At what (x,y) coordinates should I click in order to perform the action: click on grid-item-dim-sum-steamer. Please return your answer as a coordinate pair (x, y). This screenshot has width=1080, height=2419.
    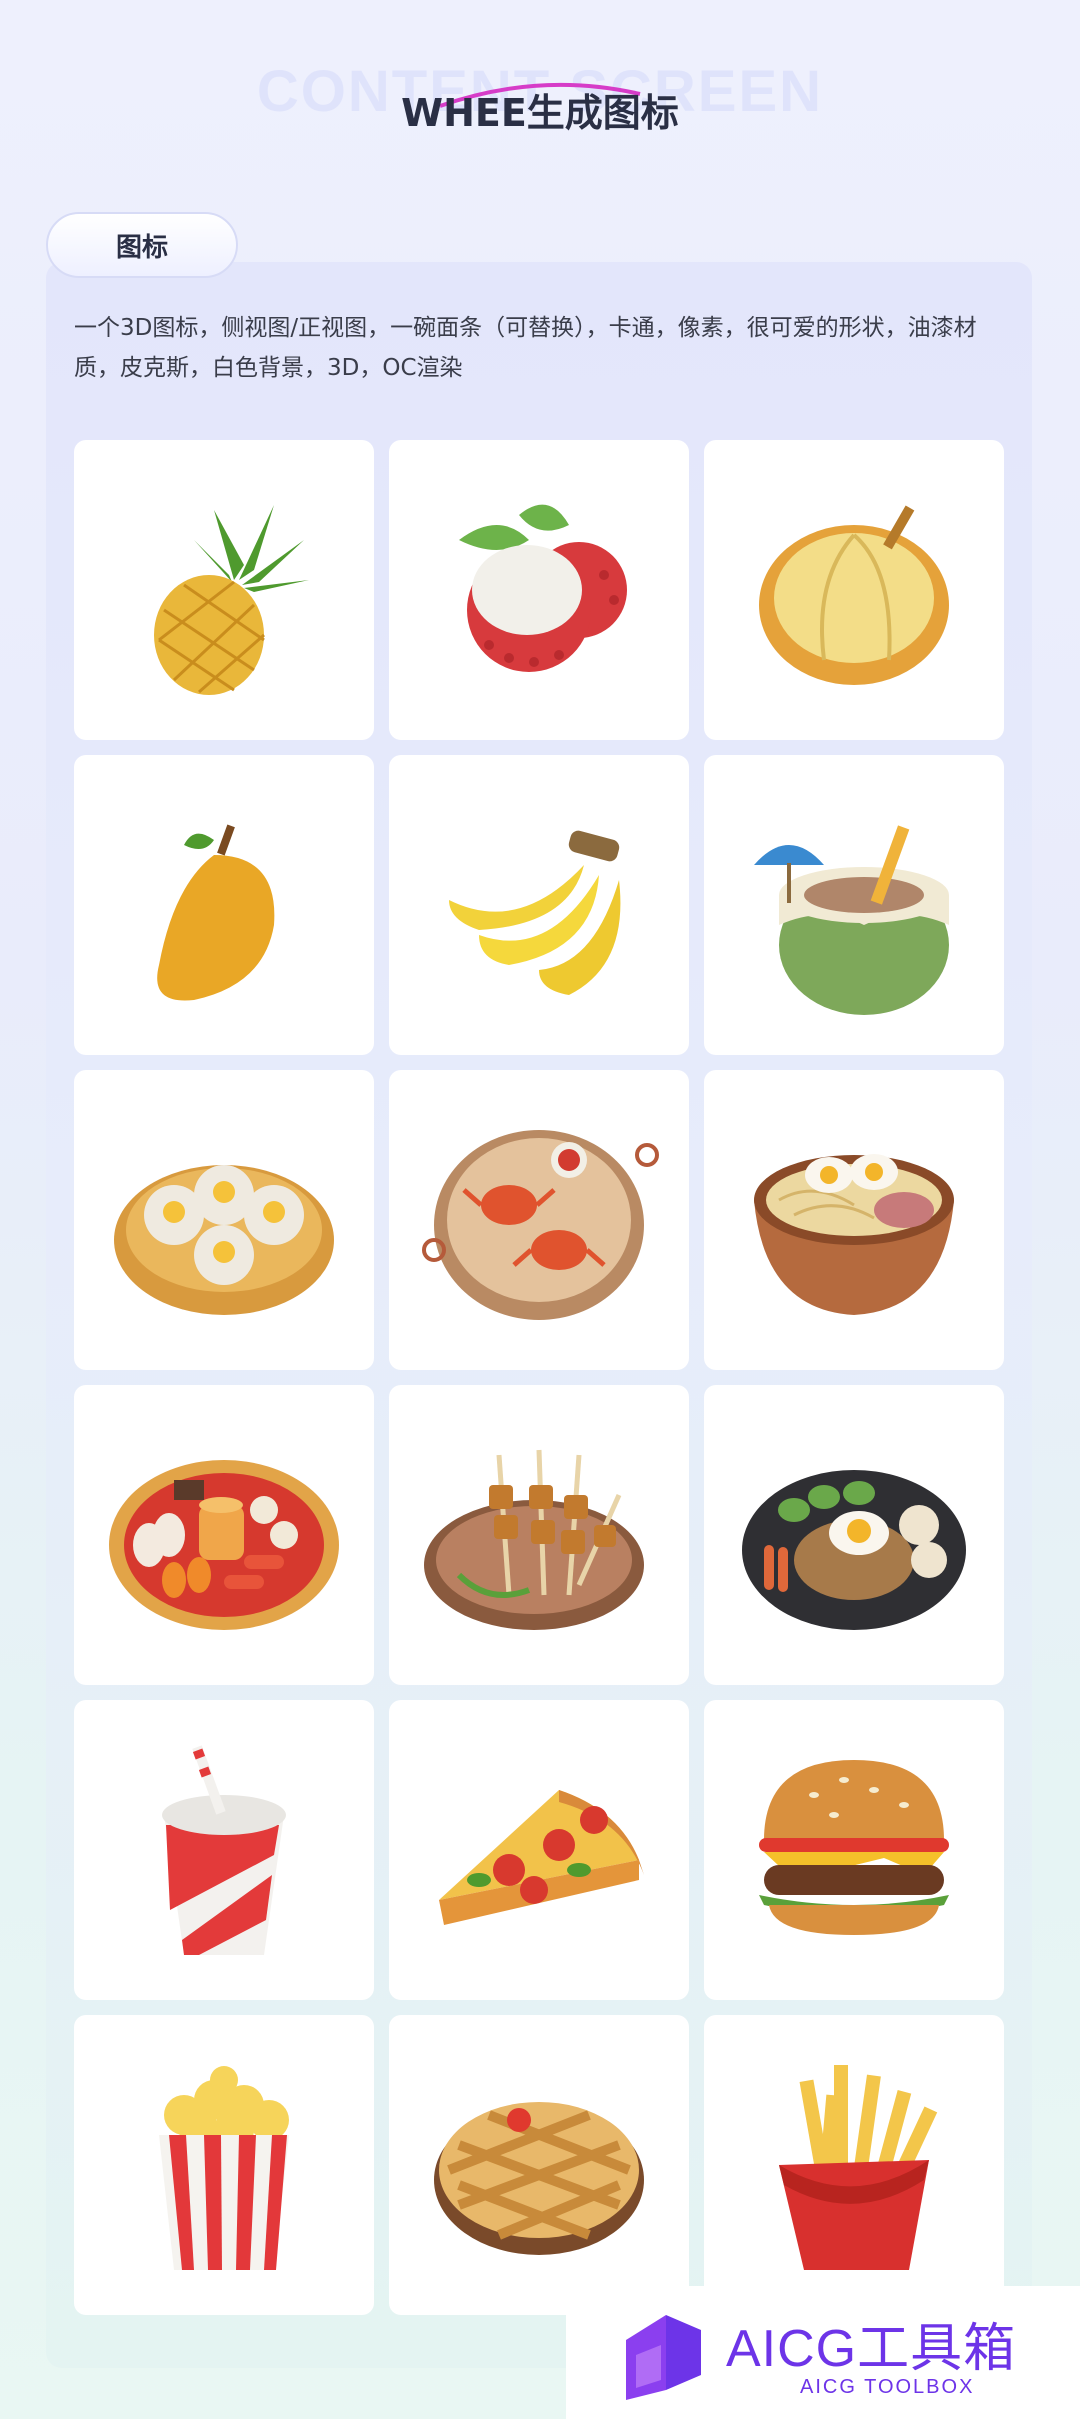
    Looking at the image, I should click on (224, 1220).